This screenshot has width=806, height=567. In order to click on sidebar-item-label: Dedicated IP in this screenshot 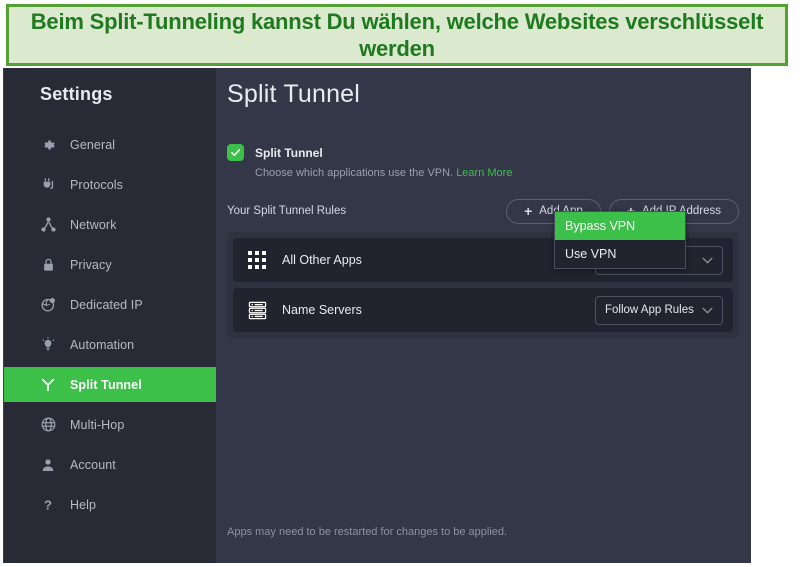, I will do `click(106, 304)`.